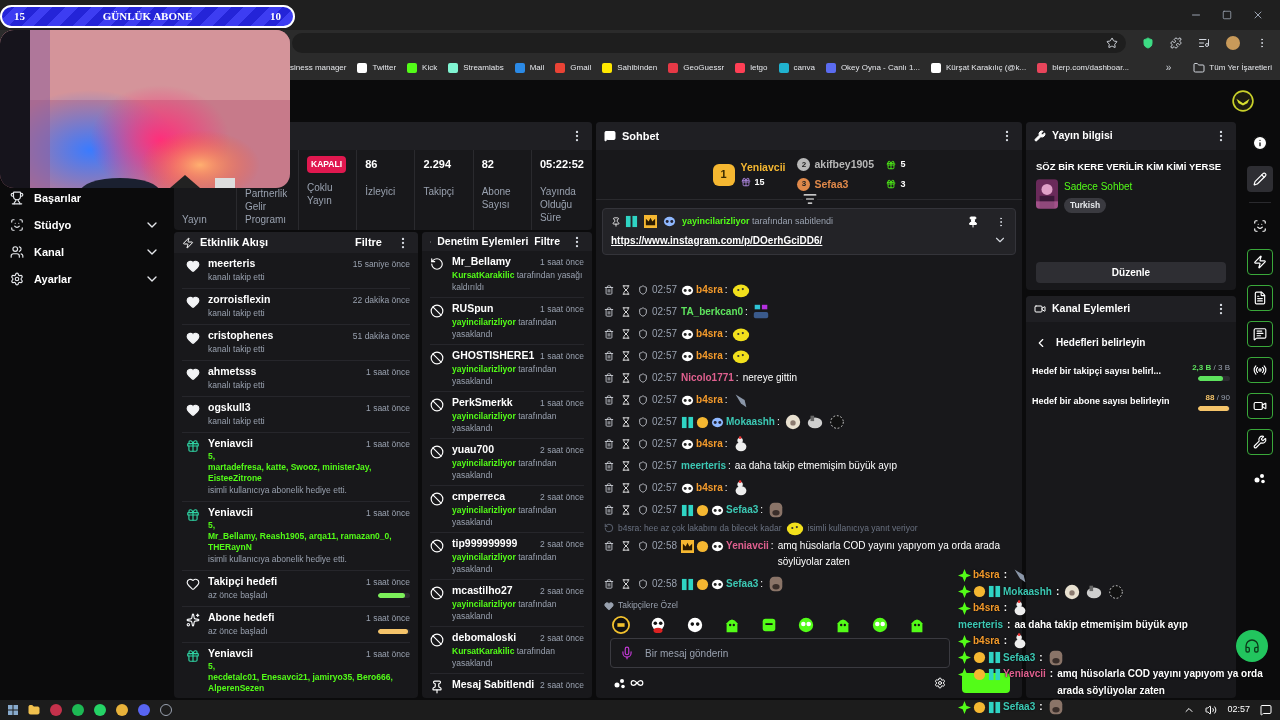 This screenshot has height=720, width=1280. What do you see at coordinates (1131, 401) in the screenshot?
I see `goal-row: Hedef bir abone sayısı belirleyin 88 / 90` at bounding box center [1131, 401].